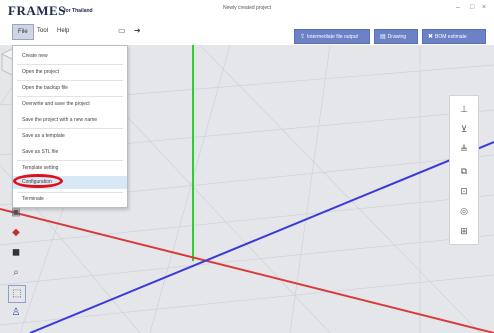 This screenshot has width=494, height=333. Describe the element at coordinates (464, 231) in the screenshot. I see `measure-icon: ⊞` at that location.